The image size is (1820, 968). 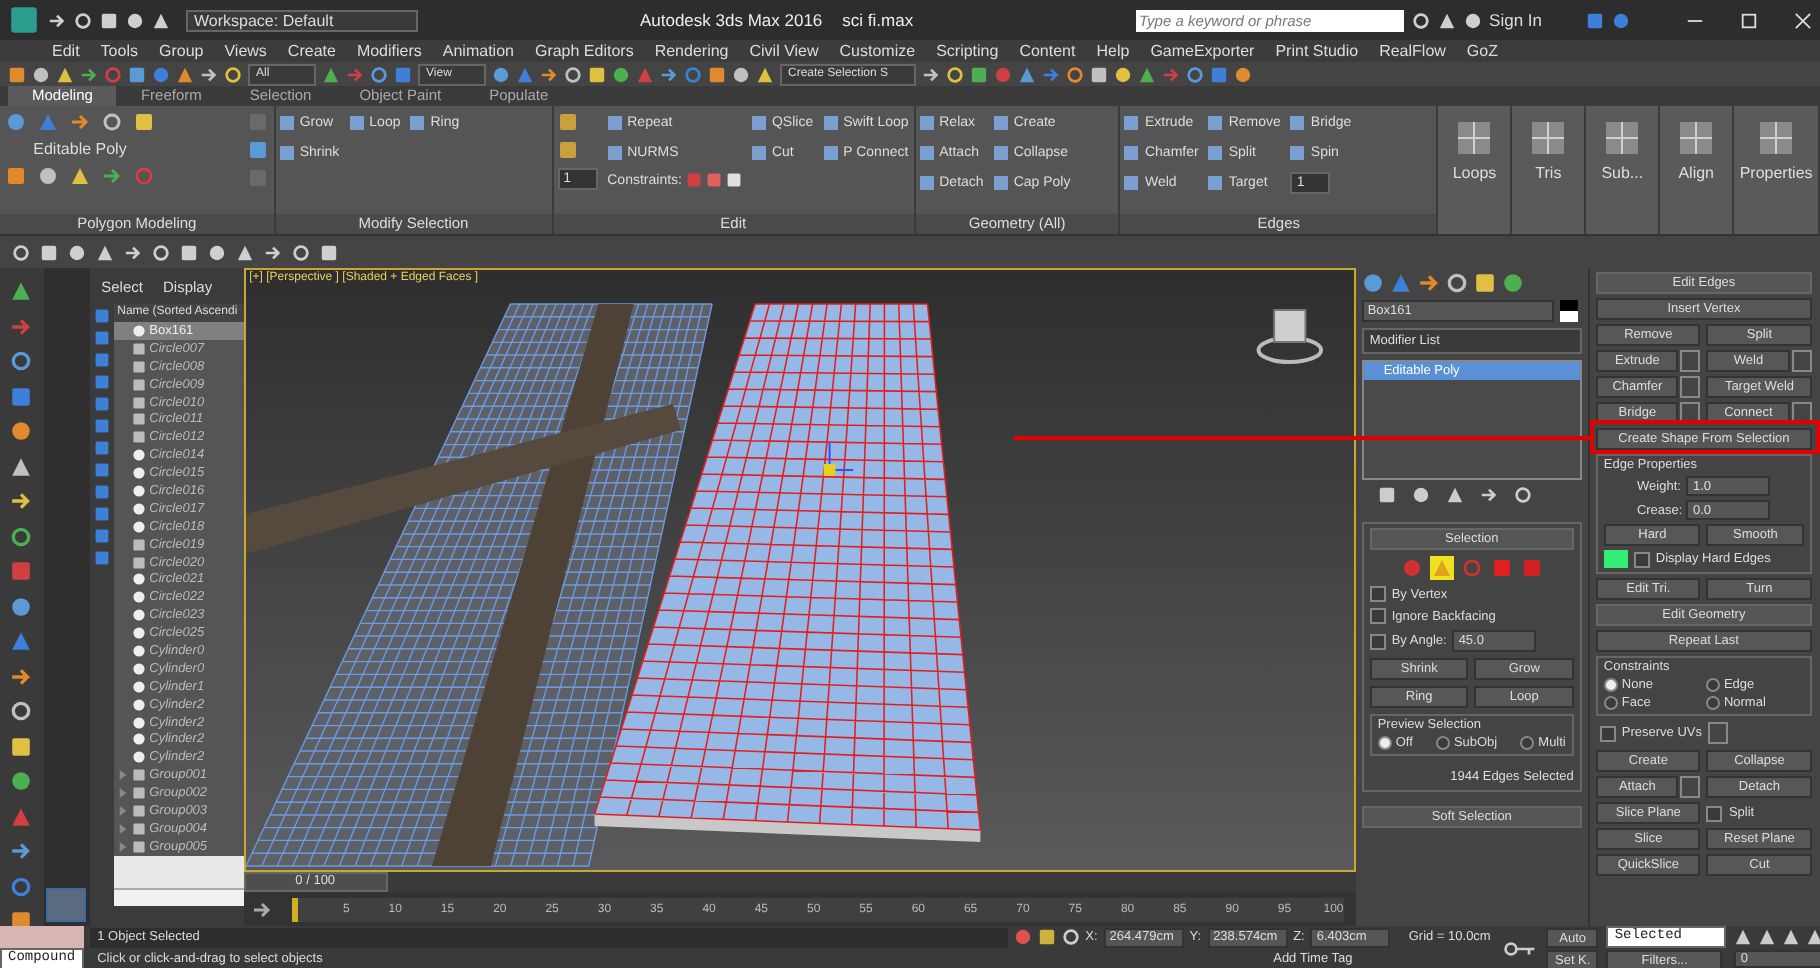 What do you see at coordinates (119, 51) in the screenshot?
I see `menu-item: Tools` at bounding box center [119, 51].